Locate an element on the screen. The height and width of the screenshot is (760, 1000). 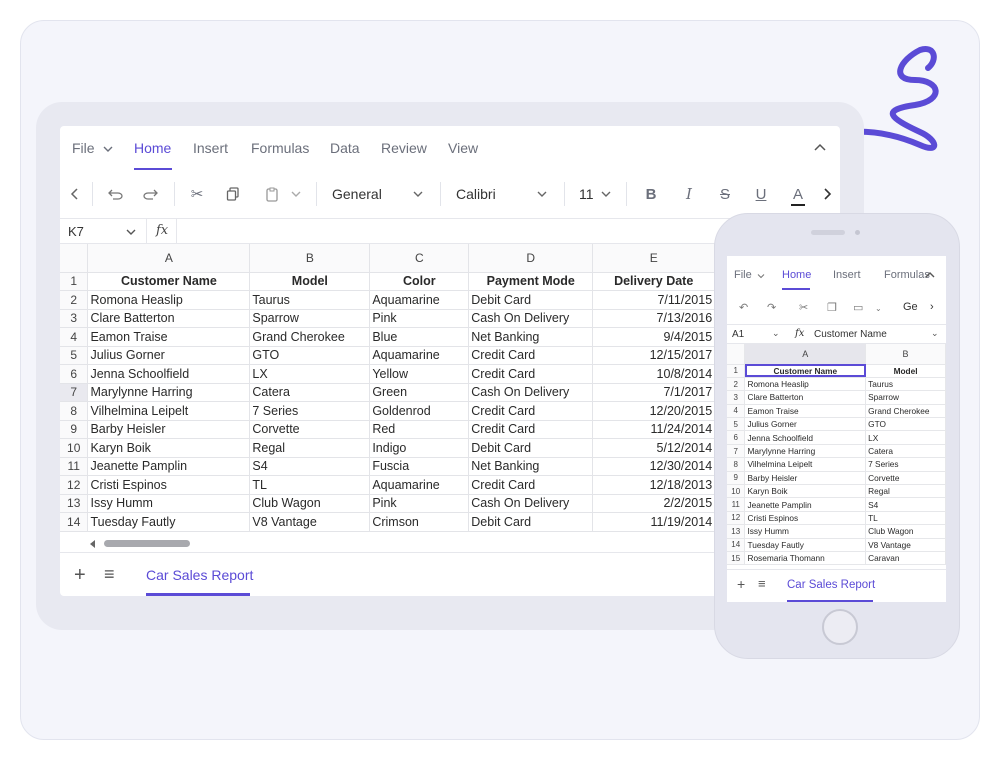
cell: Corvette is located at coordinates (310, 429).